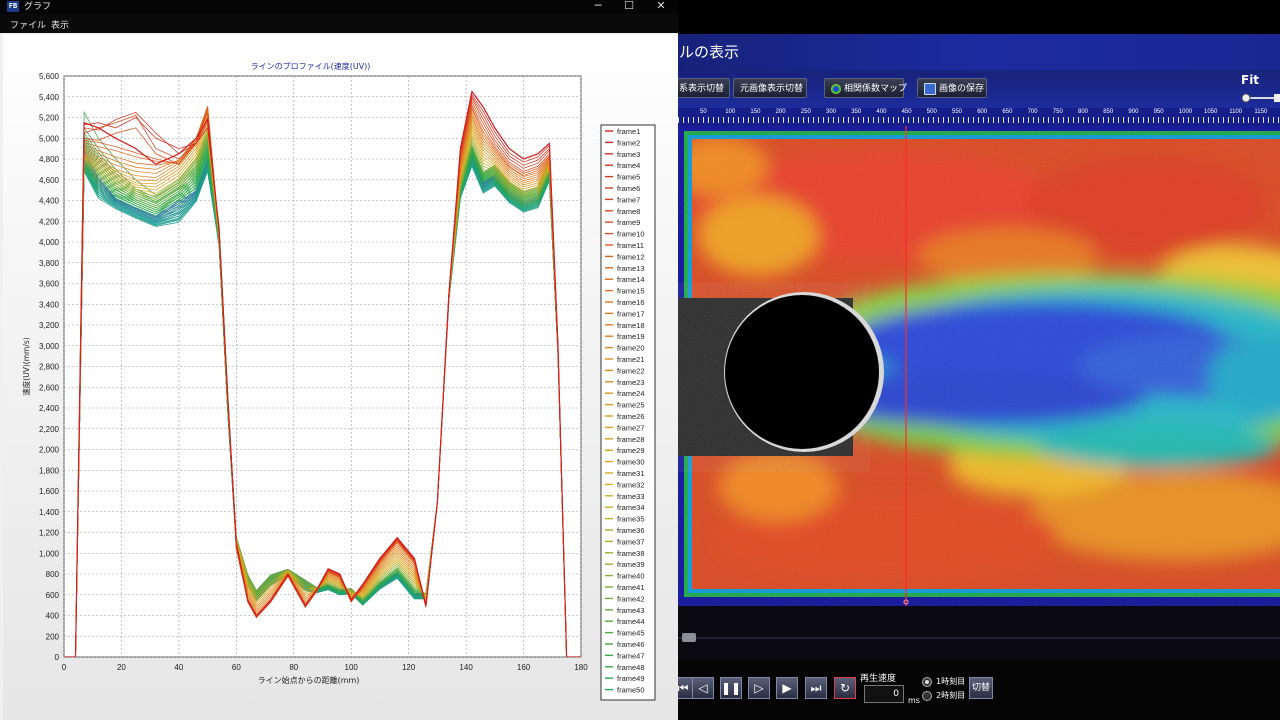 This screenshot has width=1280, height=720. Describe the element at coordinates (1185, 112) in the screenshot. I see `ruler-tick-label: 1000` at that location.